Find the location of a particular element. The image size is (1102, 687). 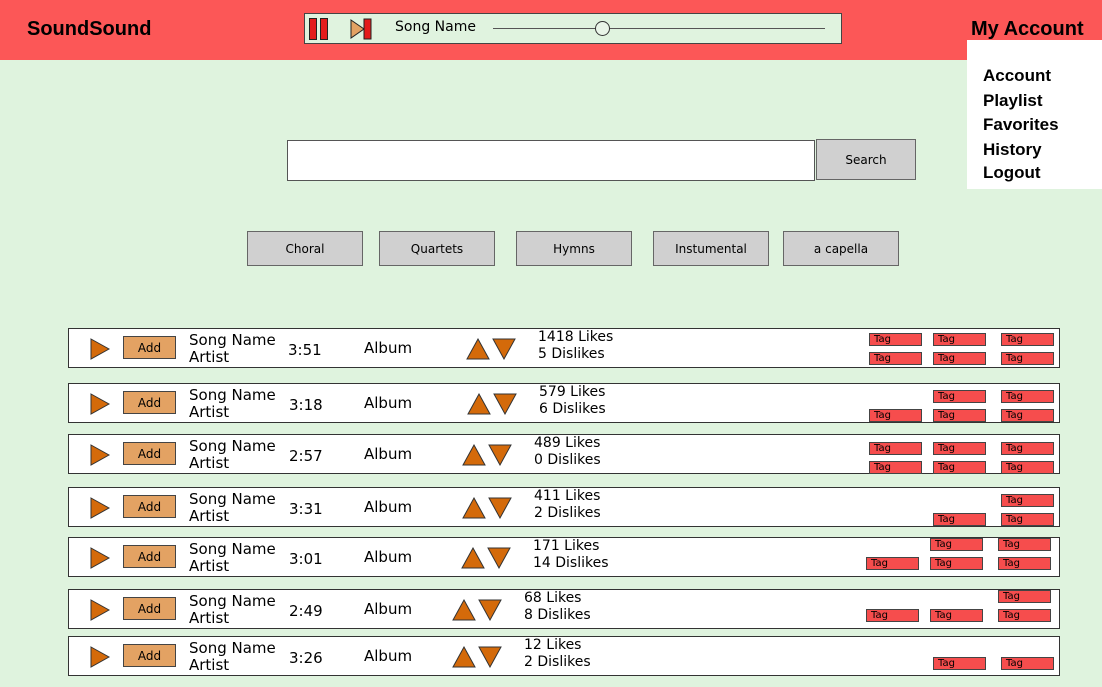

my-account-menu-button: My Account is located at coordinates (1027, 29).